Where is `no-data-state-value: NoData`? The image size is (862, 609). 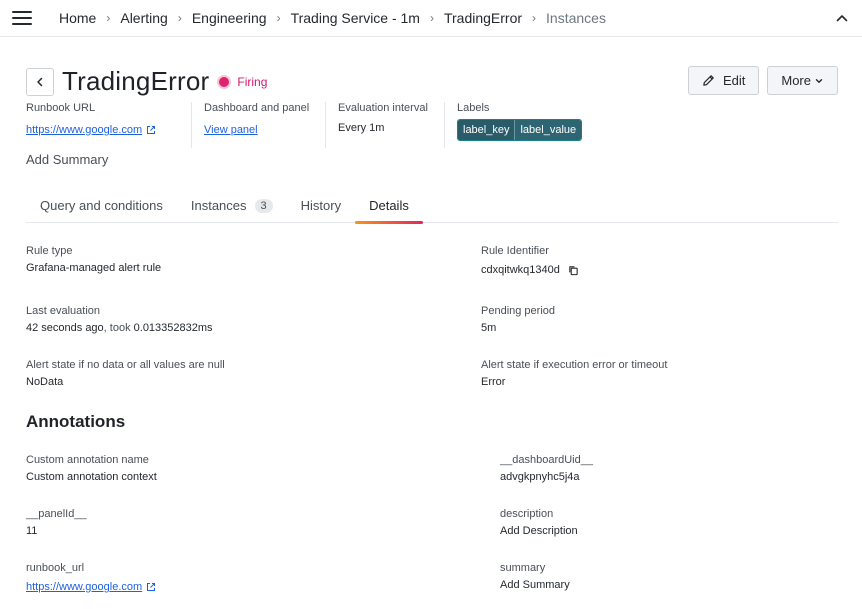
no-data-state-value: NoData is located at coordinates (45, 382).